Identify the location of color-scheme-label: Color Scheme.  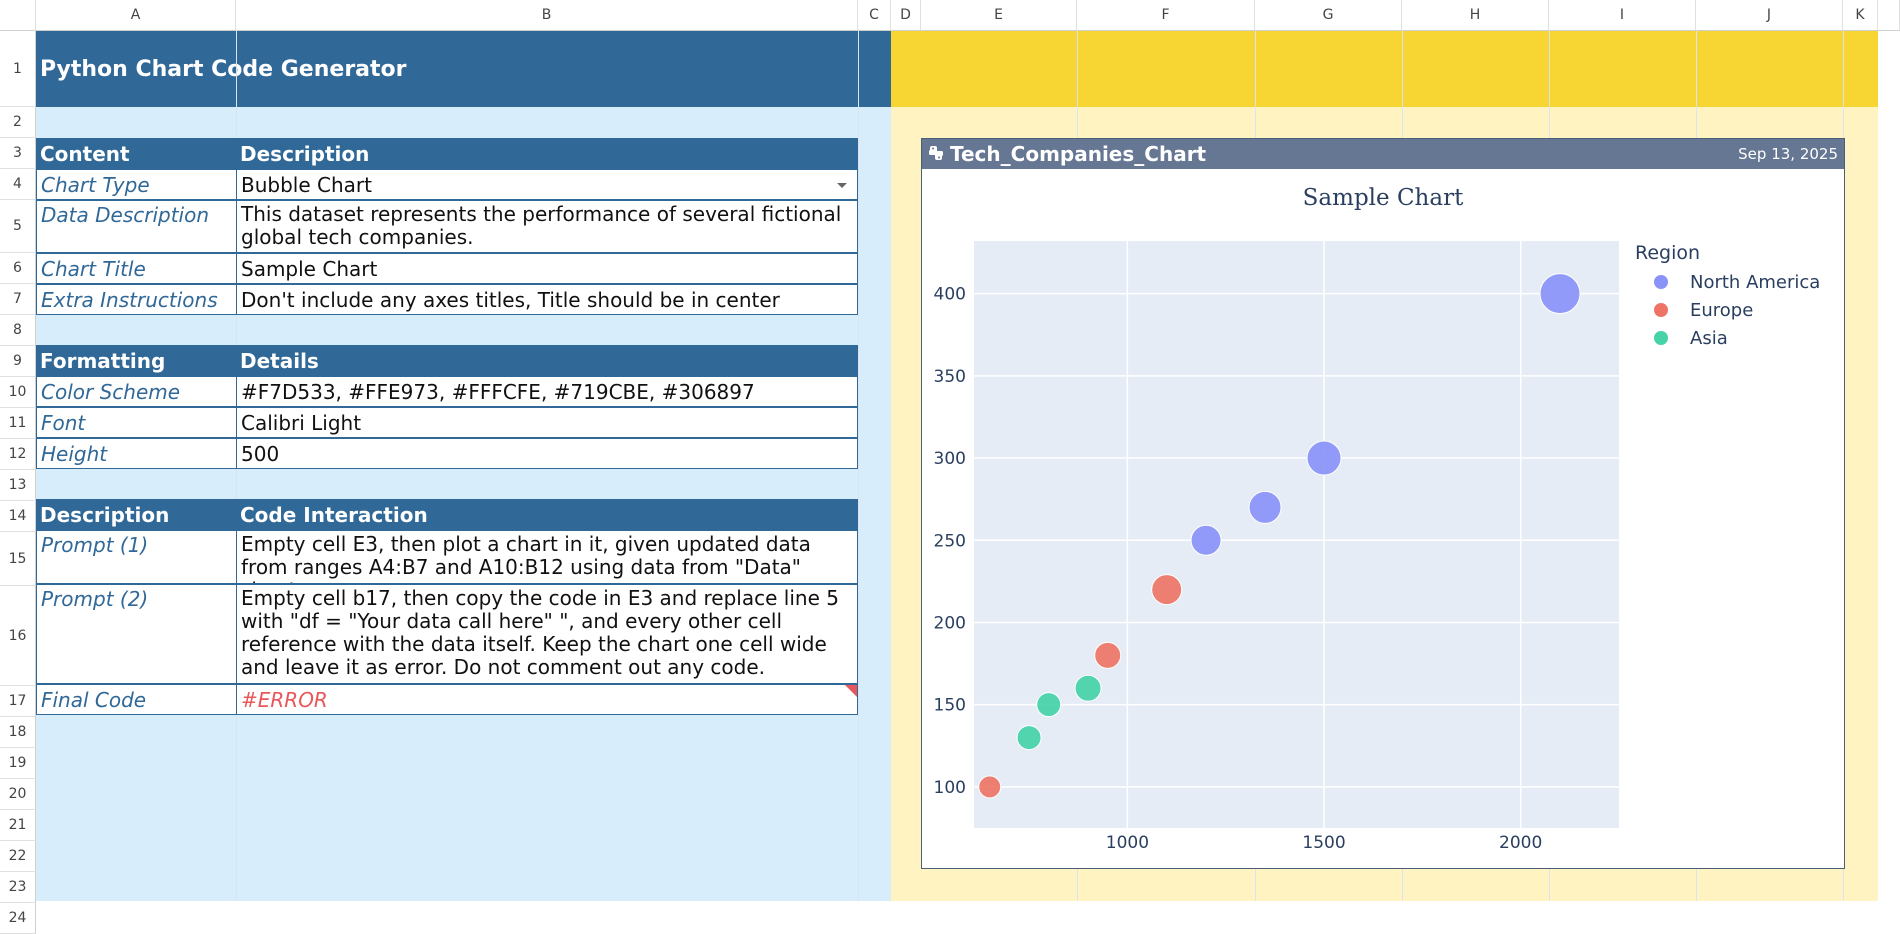
(136, 391).